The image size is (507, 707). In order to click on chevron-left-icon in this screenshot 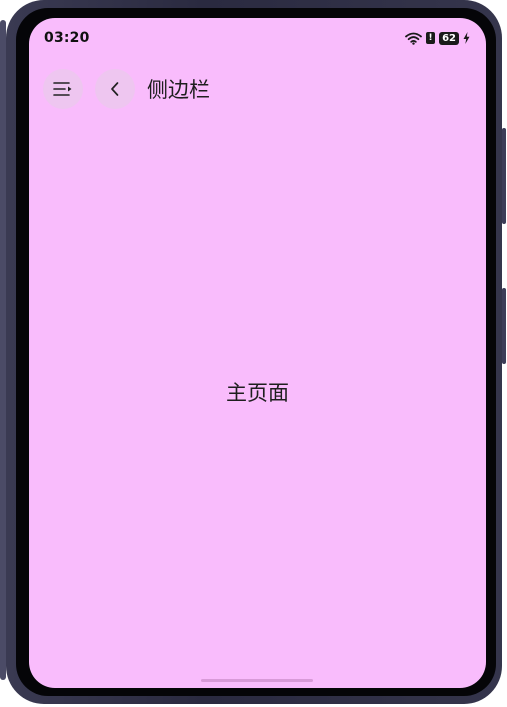, I will do `click(115, 89)`.